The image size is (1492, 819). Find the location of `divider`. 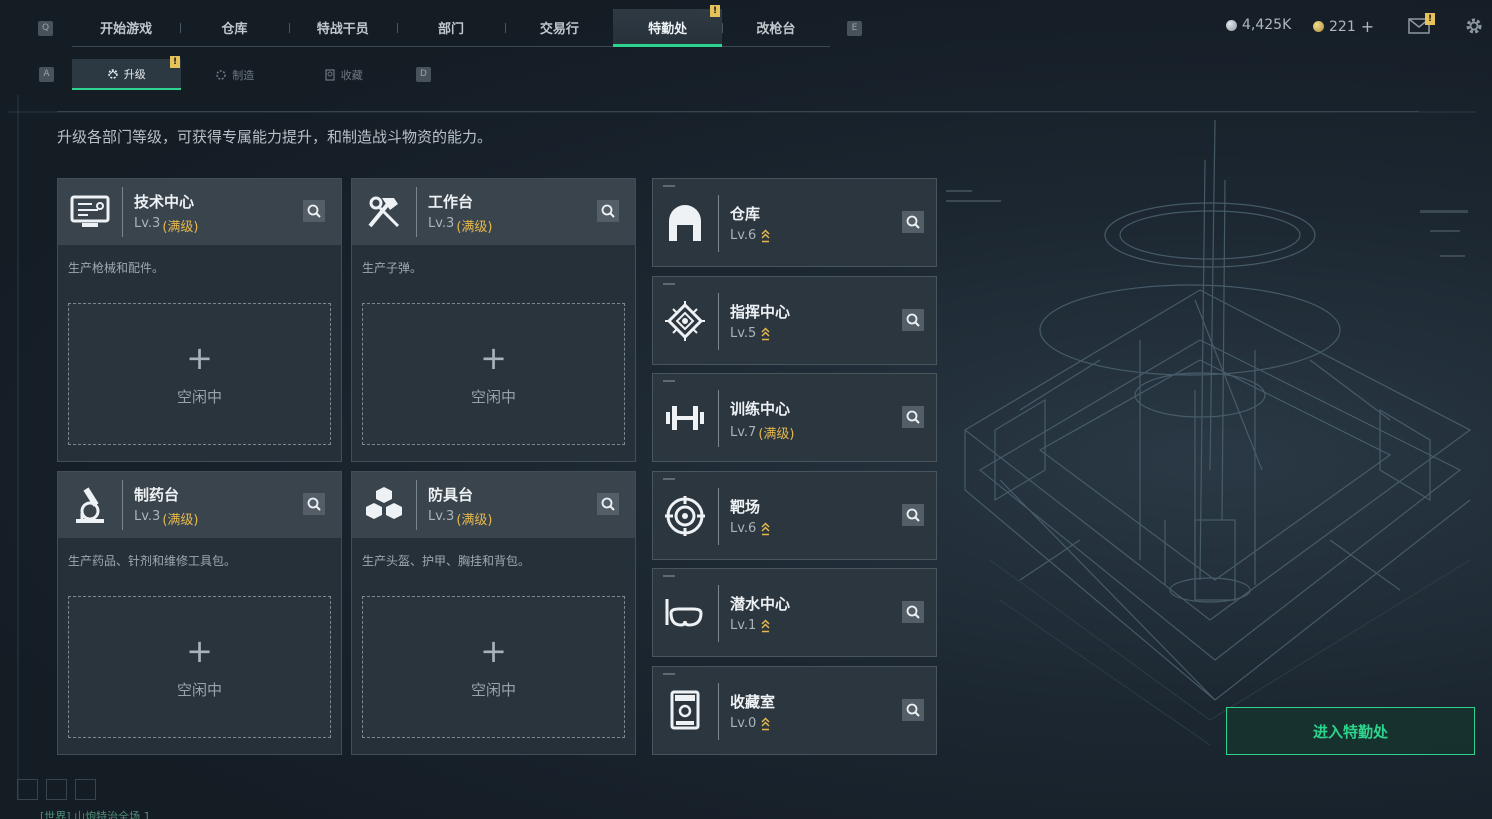

divider is located at coordinates (738, 111).